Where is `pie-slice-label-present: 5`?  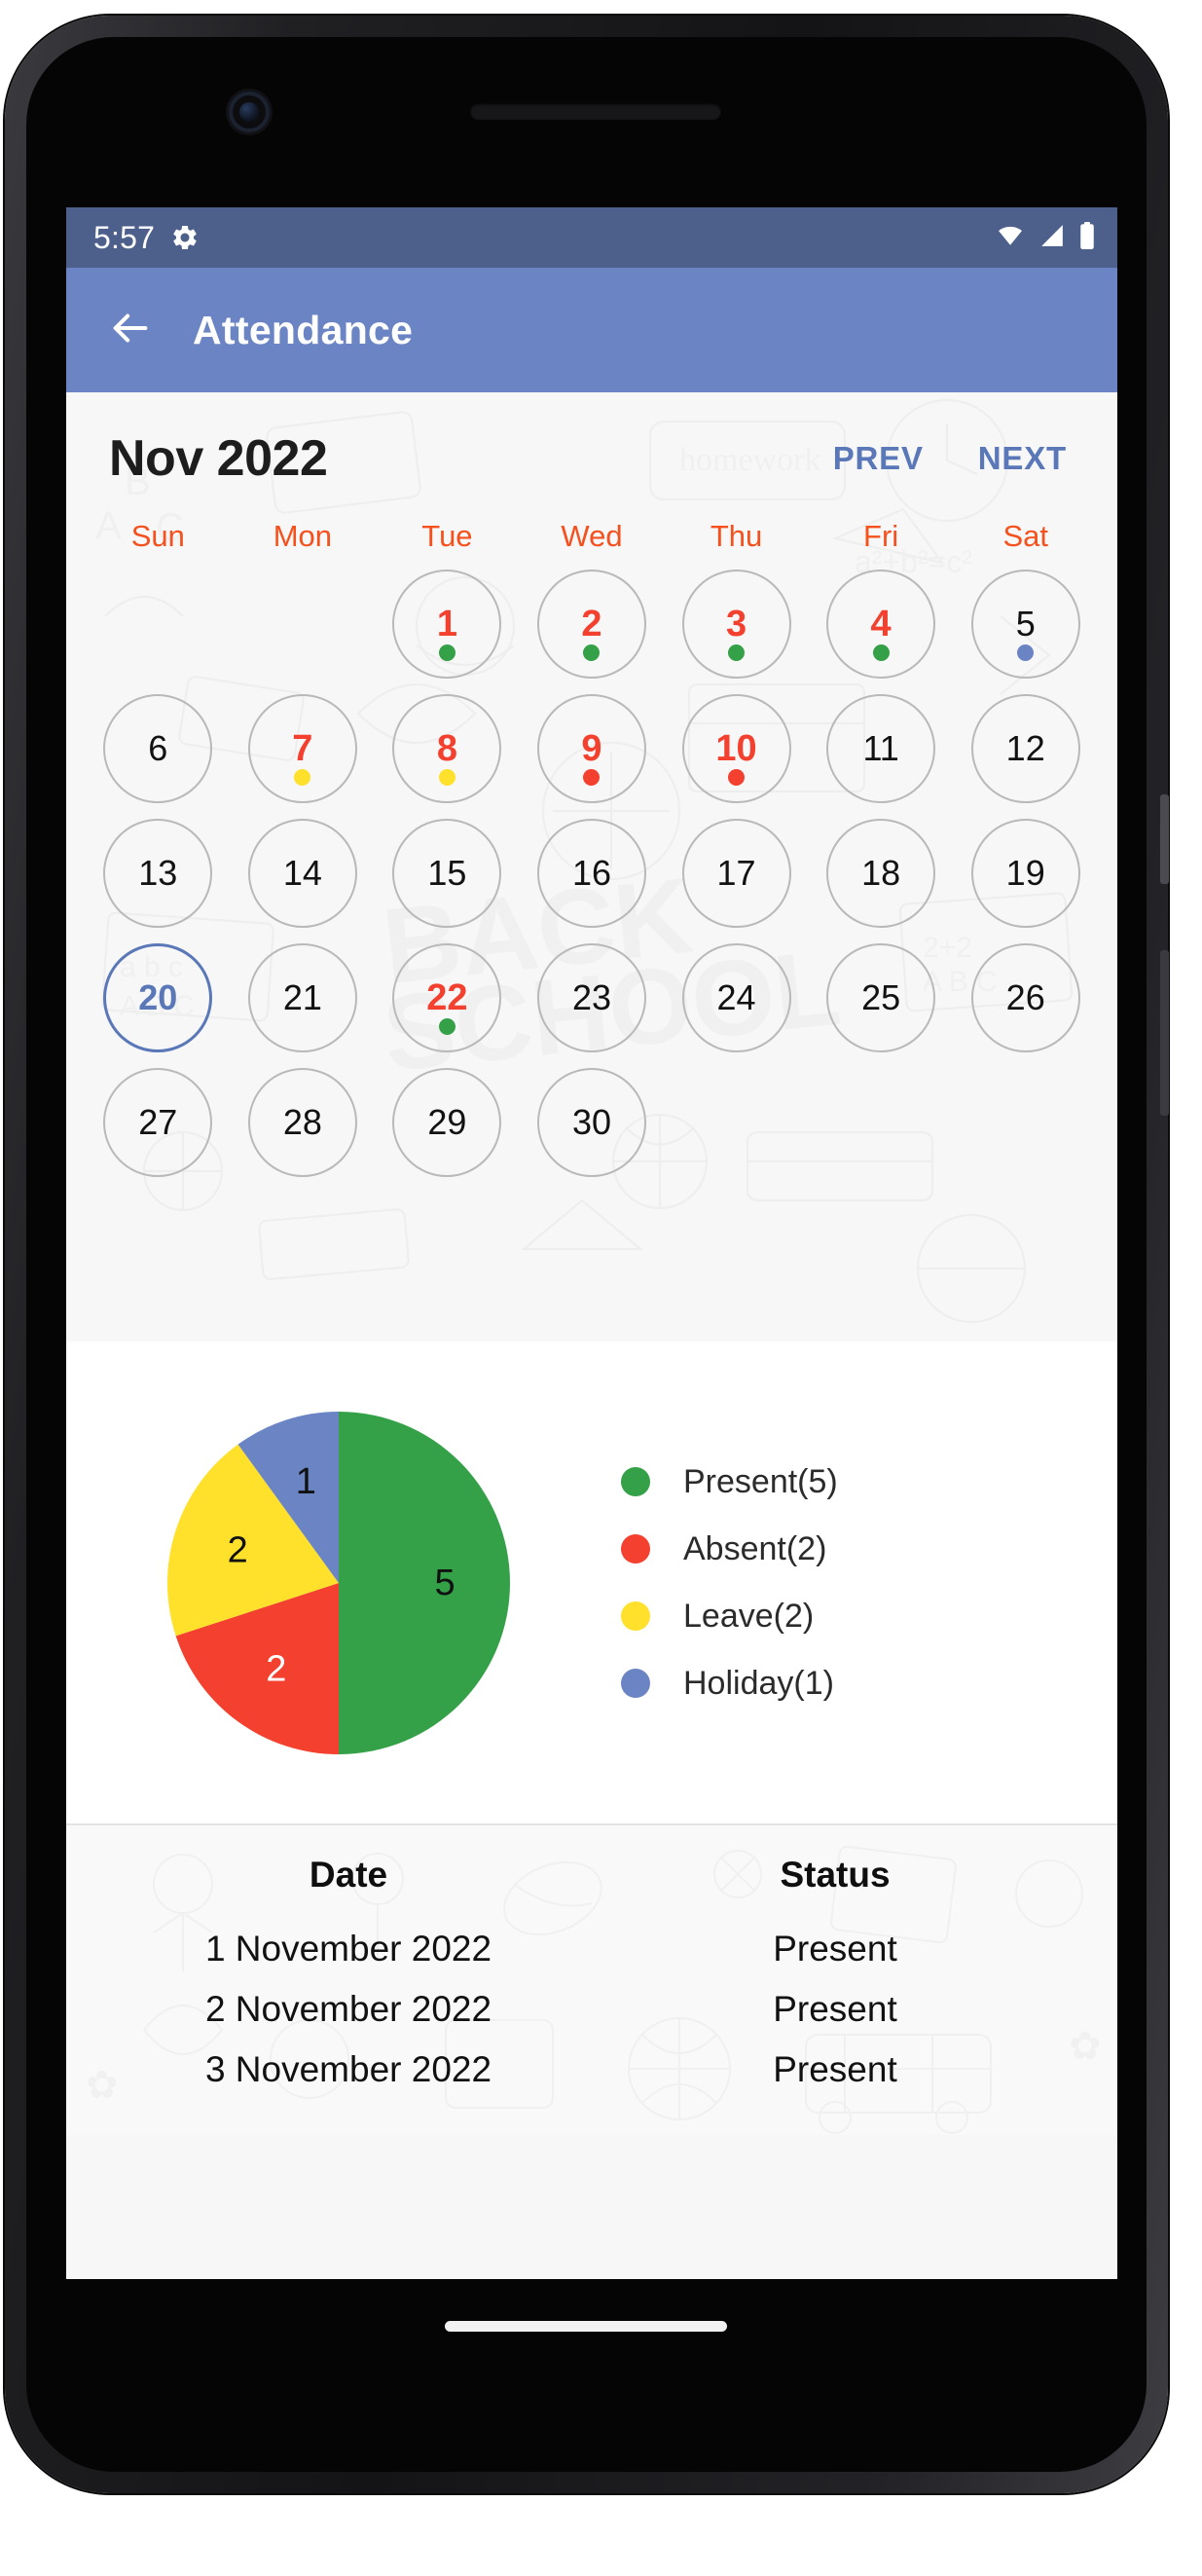
pie-slice-label-present: 5 is located at coordinates (445, 1583).